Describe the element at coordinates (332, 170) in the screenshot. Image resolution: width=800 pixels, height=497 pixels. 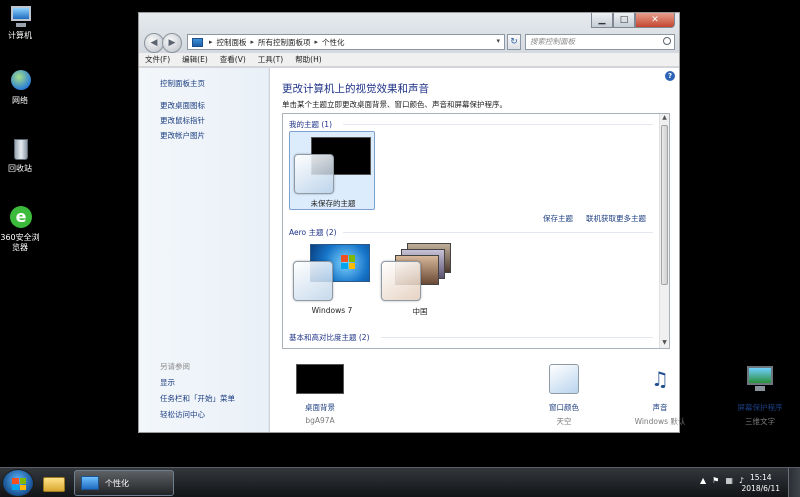
I see `theme-unsaved: 未保存的主题` at that location.